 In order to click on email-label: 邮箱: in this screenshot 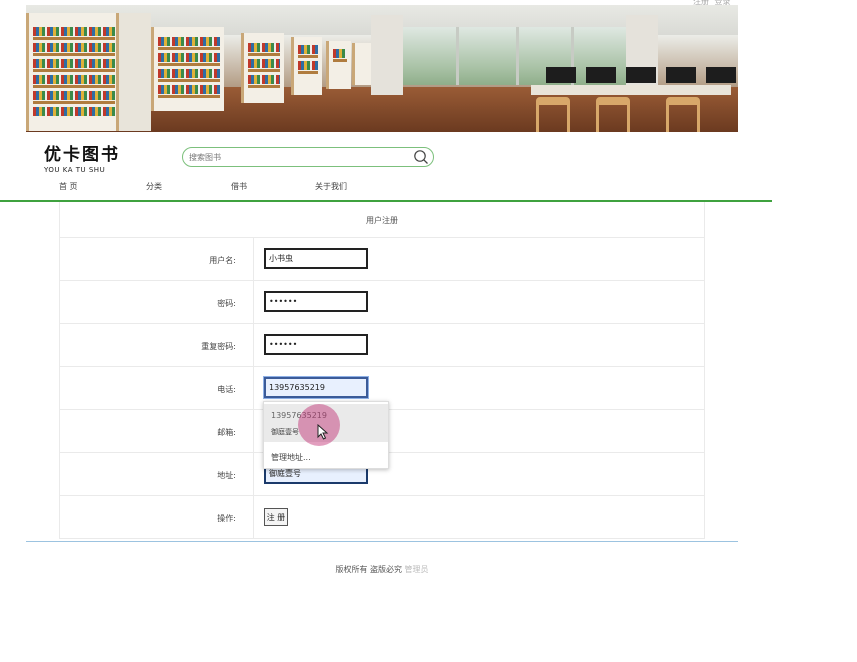, I will do `click(226, 432)`.